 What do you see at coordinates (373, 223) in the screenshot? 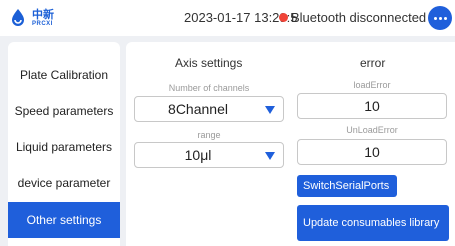
I see `update-consumables-library-button: Update consumables library` at bounding box center [373, 223].